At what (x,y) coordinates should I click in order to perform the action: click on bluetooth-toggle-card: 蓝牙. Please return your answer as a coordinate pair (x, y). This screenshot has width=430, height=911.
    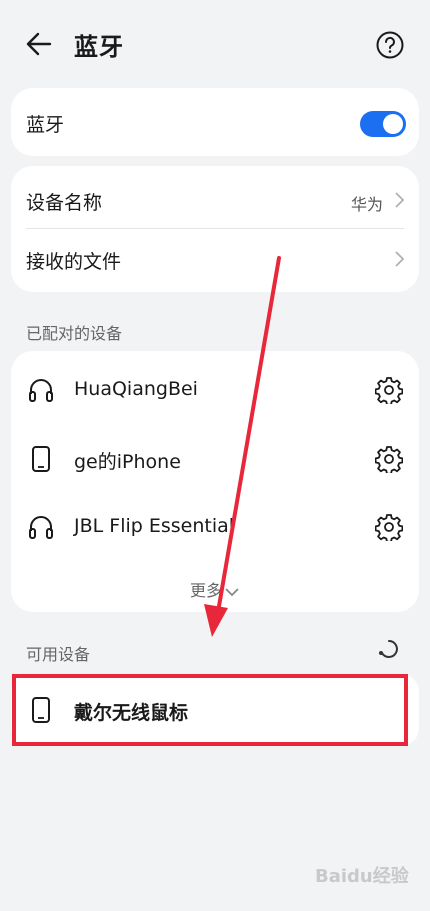
    Looking at the image, I should click on (215, 122).